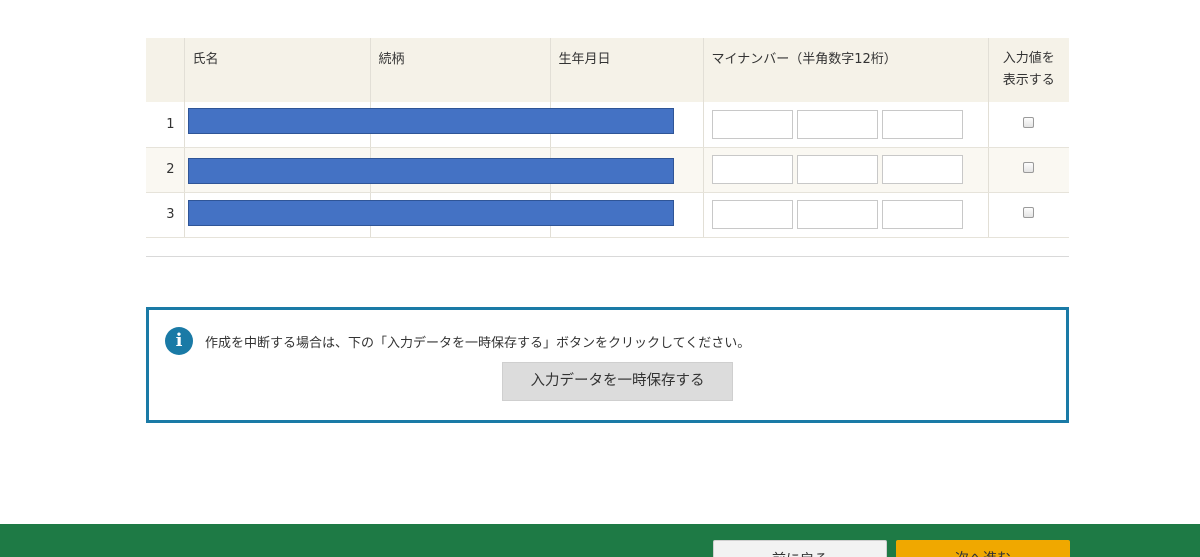 The height and width of the screenshot is (557, 1200). Describe the element at coordinates (607, 256) in the screenshot. I see `divider` at that location.